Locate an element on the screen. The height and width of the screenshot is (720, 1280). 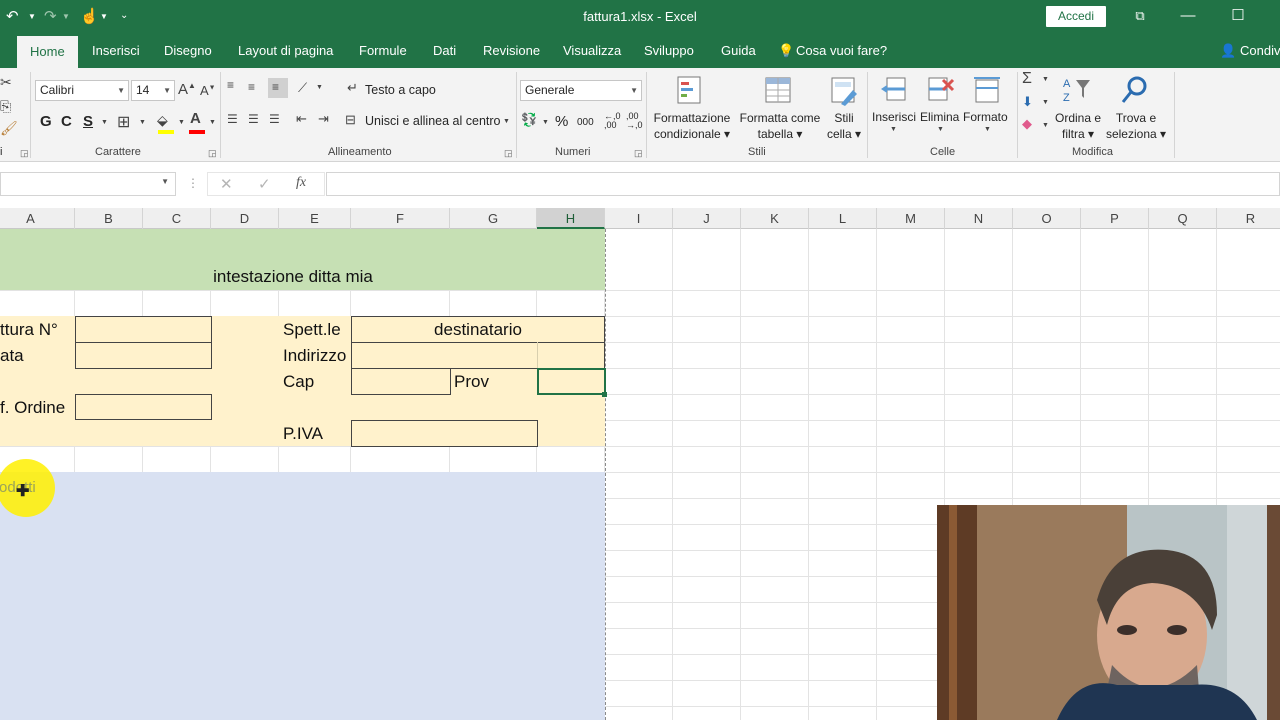
tab-formulas: Formule is located at coordinates (383, 51).